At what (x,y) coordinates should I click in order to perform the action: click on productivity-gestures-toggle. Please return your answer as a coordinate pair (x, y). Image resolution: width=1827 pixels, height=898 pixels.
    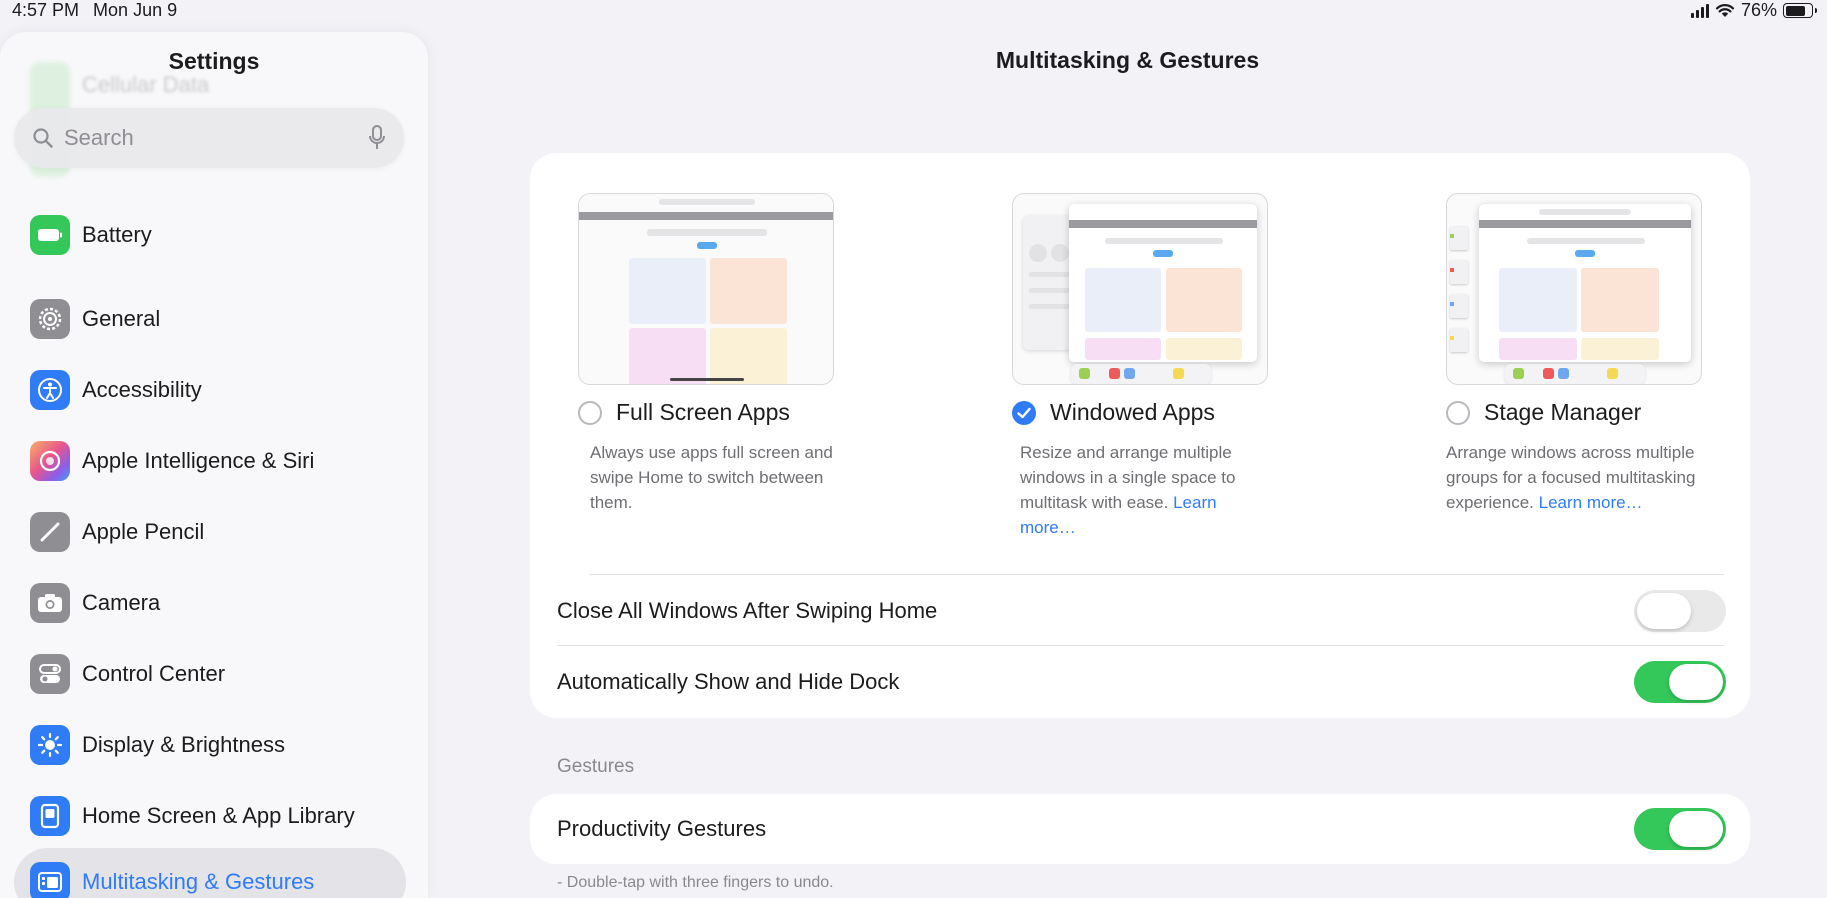
    Looking at the image, I should click on (1680, 829).